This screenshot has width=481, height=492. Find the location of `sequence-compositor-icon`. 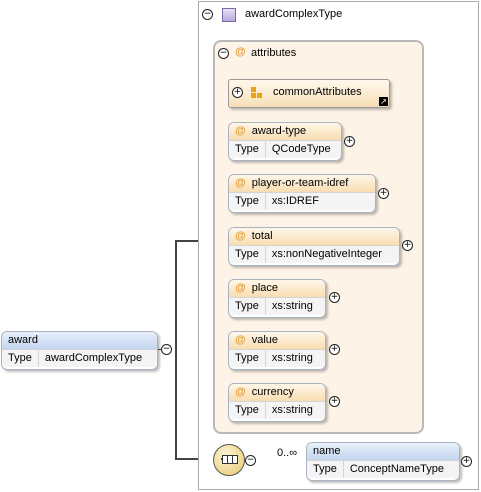

sequence-compositor-icon is located at coordinates (229, 460).